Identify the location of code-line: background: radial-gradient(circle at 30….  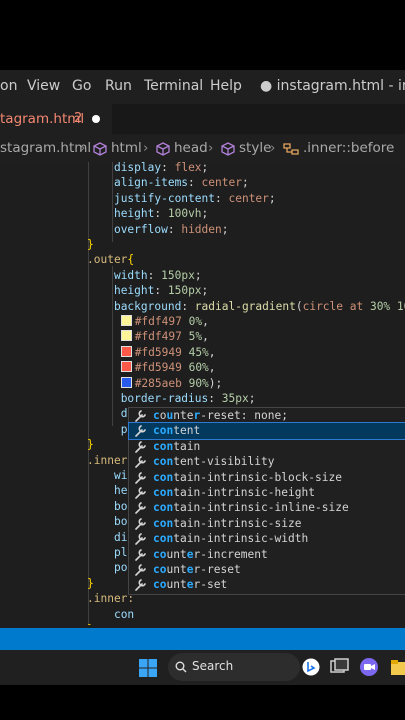
(246, 307).